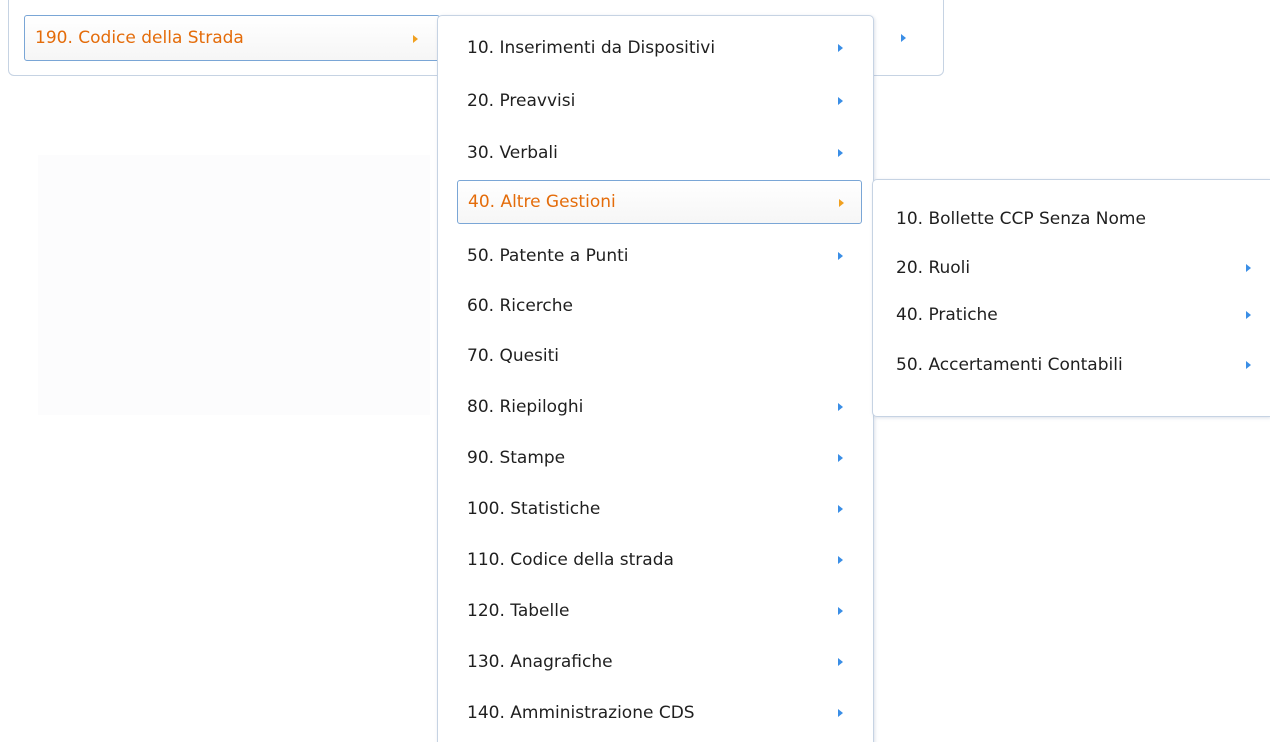  Describe the element at coordinates (659, 662) in the screenshot. I see `menu-item-anagrafiche: 130. Anagrafiche` at that location.